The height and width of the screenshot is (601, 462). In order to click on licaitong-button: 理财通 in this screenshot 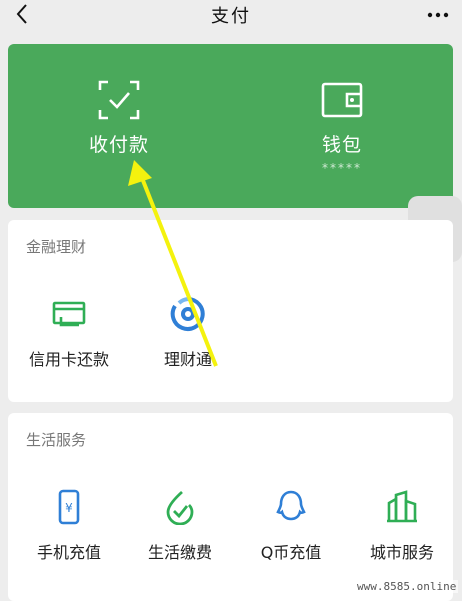, I will do `click(188, 333)`.